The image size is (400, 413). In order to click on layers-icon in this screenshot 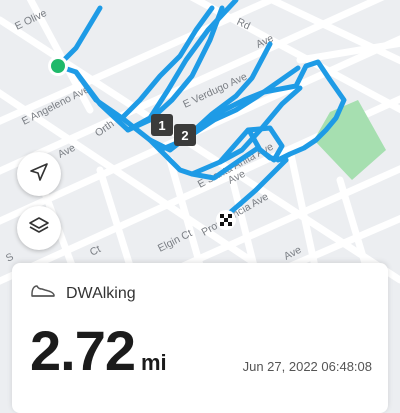, I will do `click(39, 228)`.